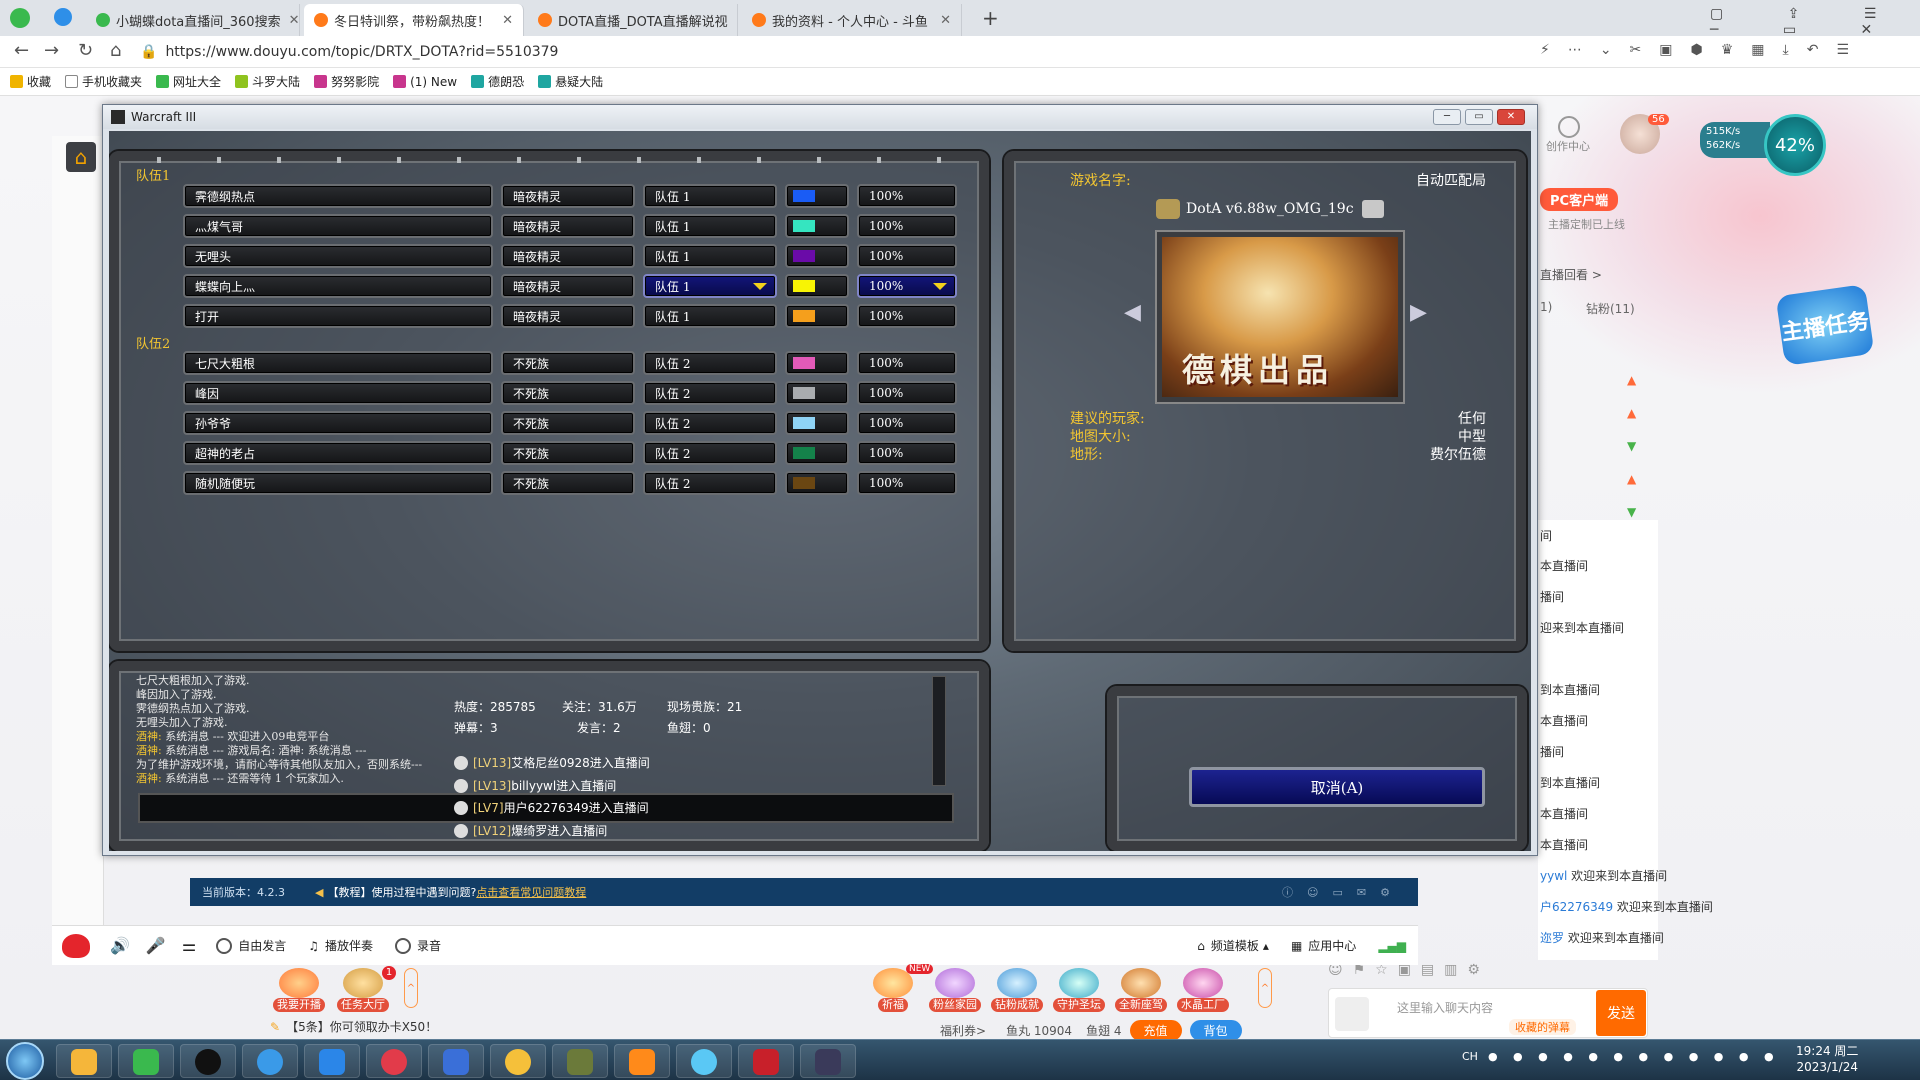 This screenshot has height=1080, width=1920. I want to click on player-name-slot: 峰因, so click(338, 393).